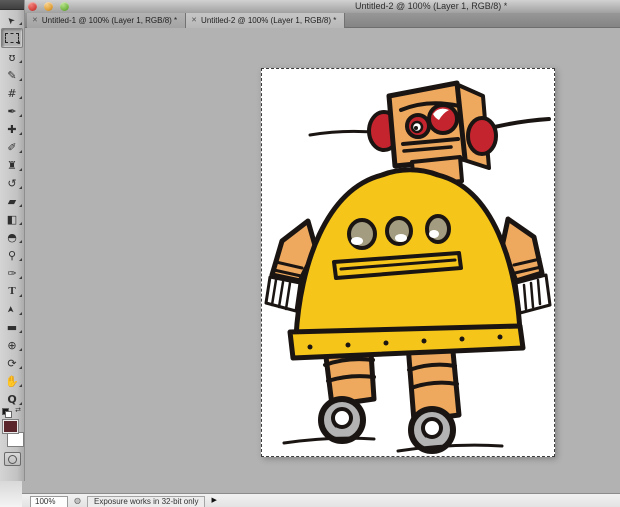 This screenshot has width=620, height=507. Describe the element at coordinates (15, 439) in the screenshot. I see `background-color-swatch` at that location.